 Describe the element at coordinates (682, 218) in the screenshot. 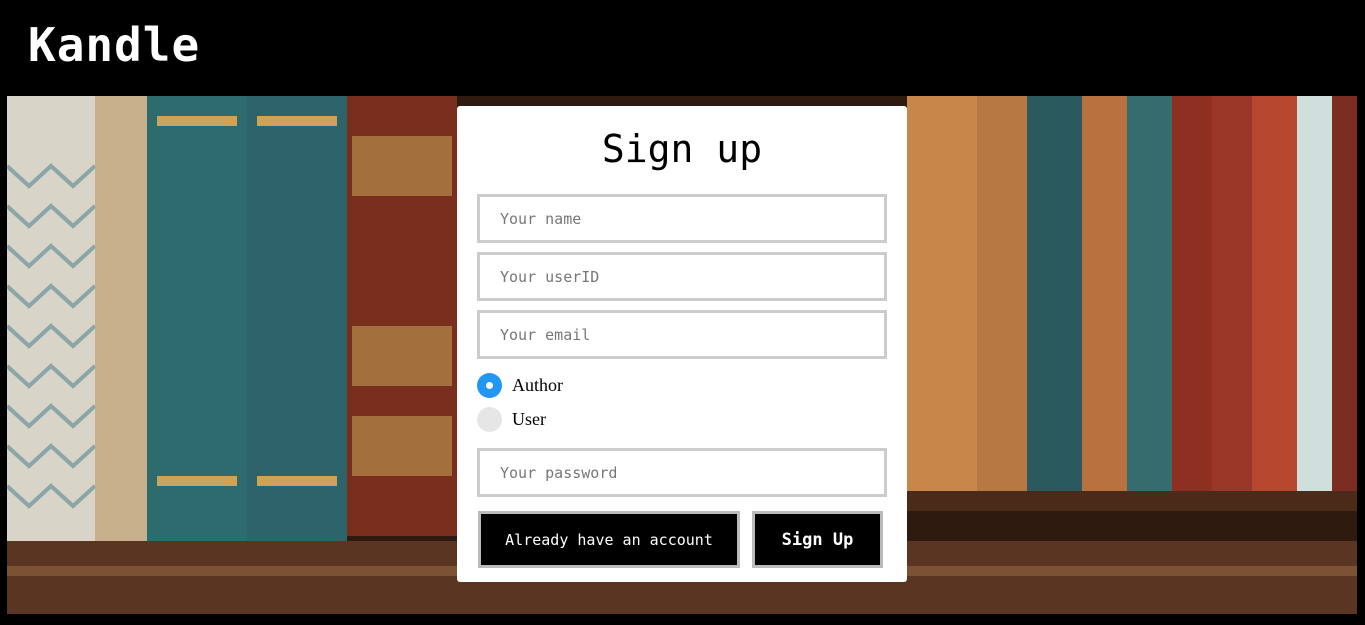

I see `name-input` at that location.